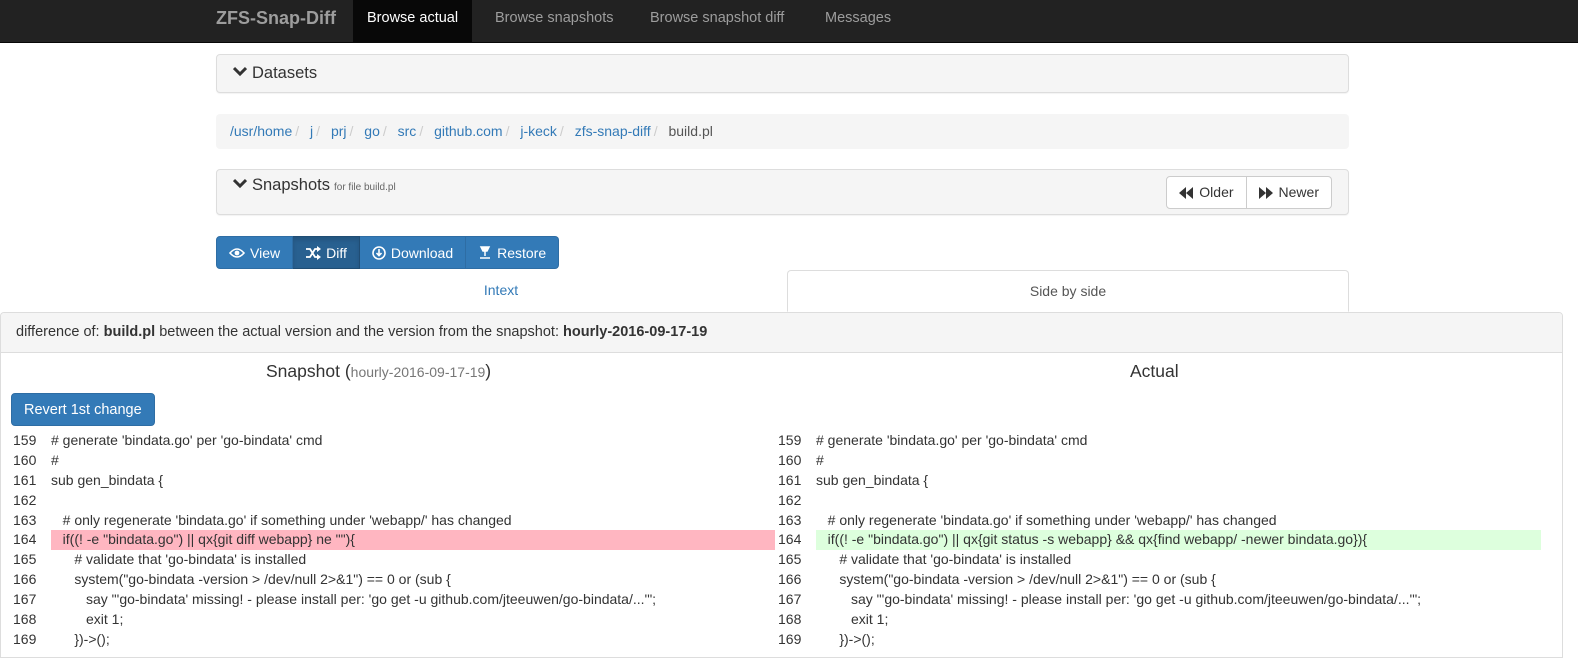  What do you see at coordinates (538, 131) in the screenshot?
I see `breadcrumb-item-j-keck: j-keck` at bounding box center [538, 131].